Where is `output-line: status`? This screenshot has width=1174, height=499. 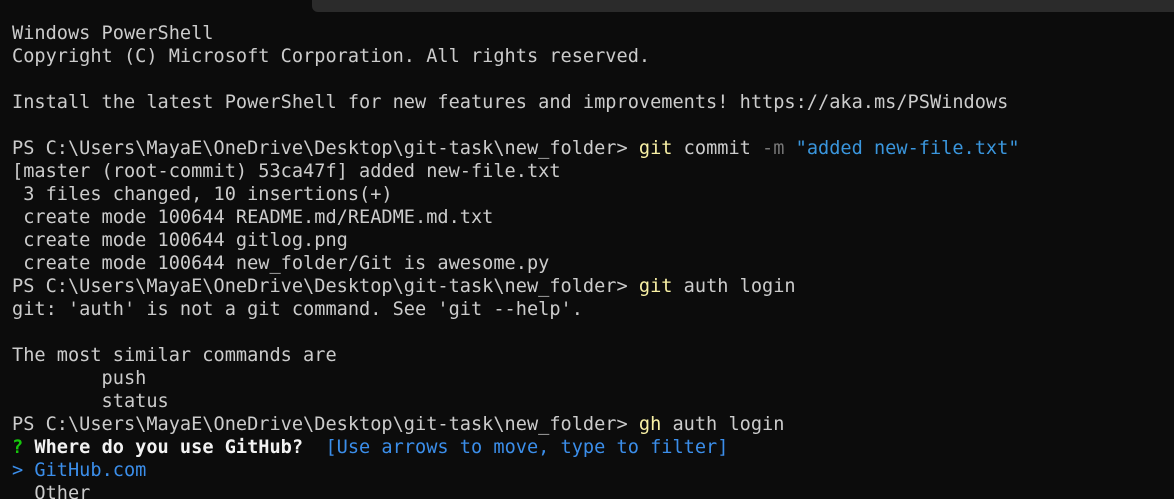 output-line: status is located at coordinates (90, 401).